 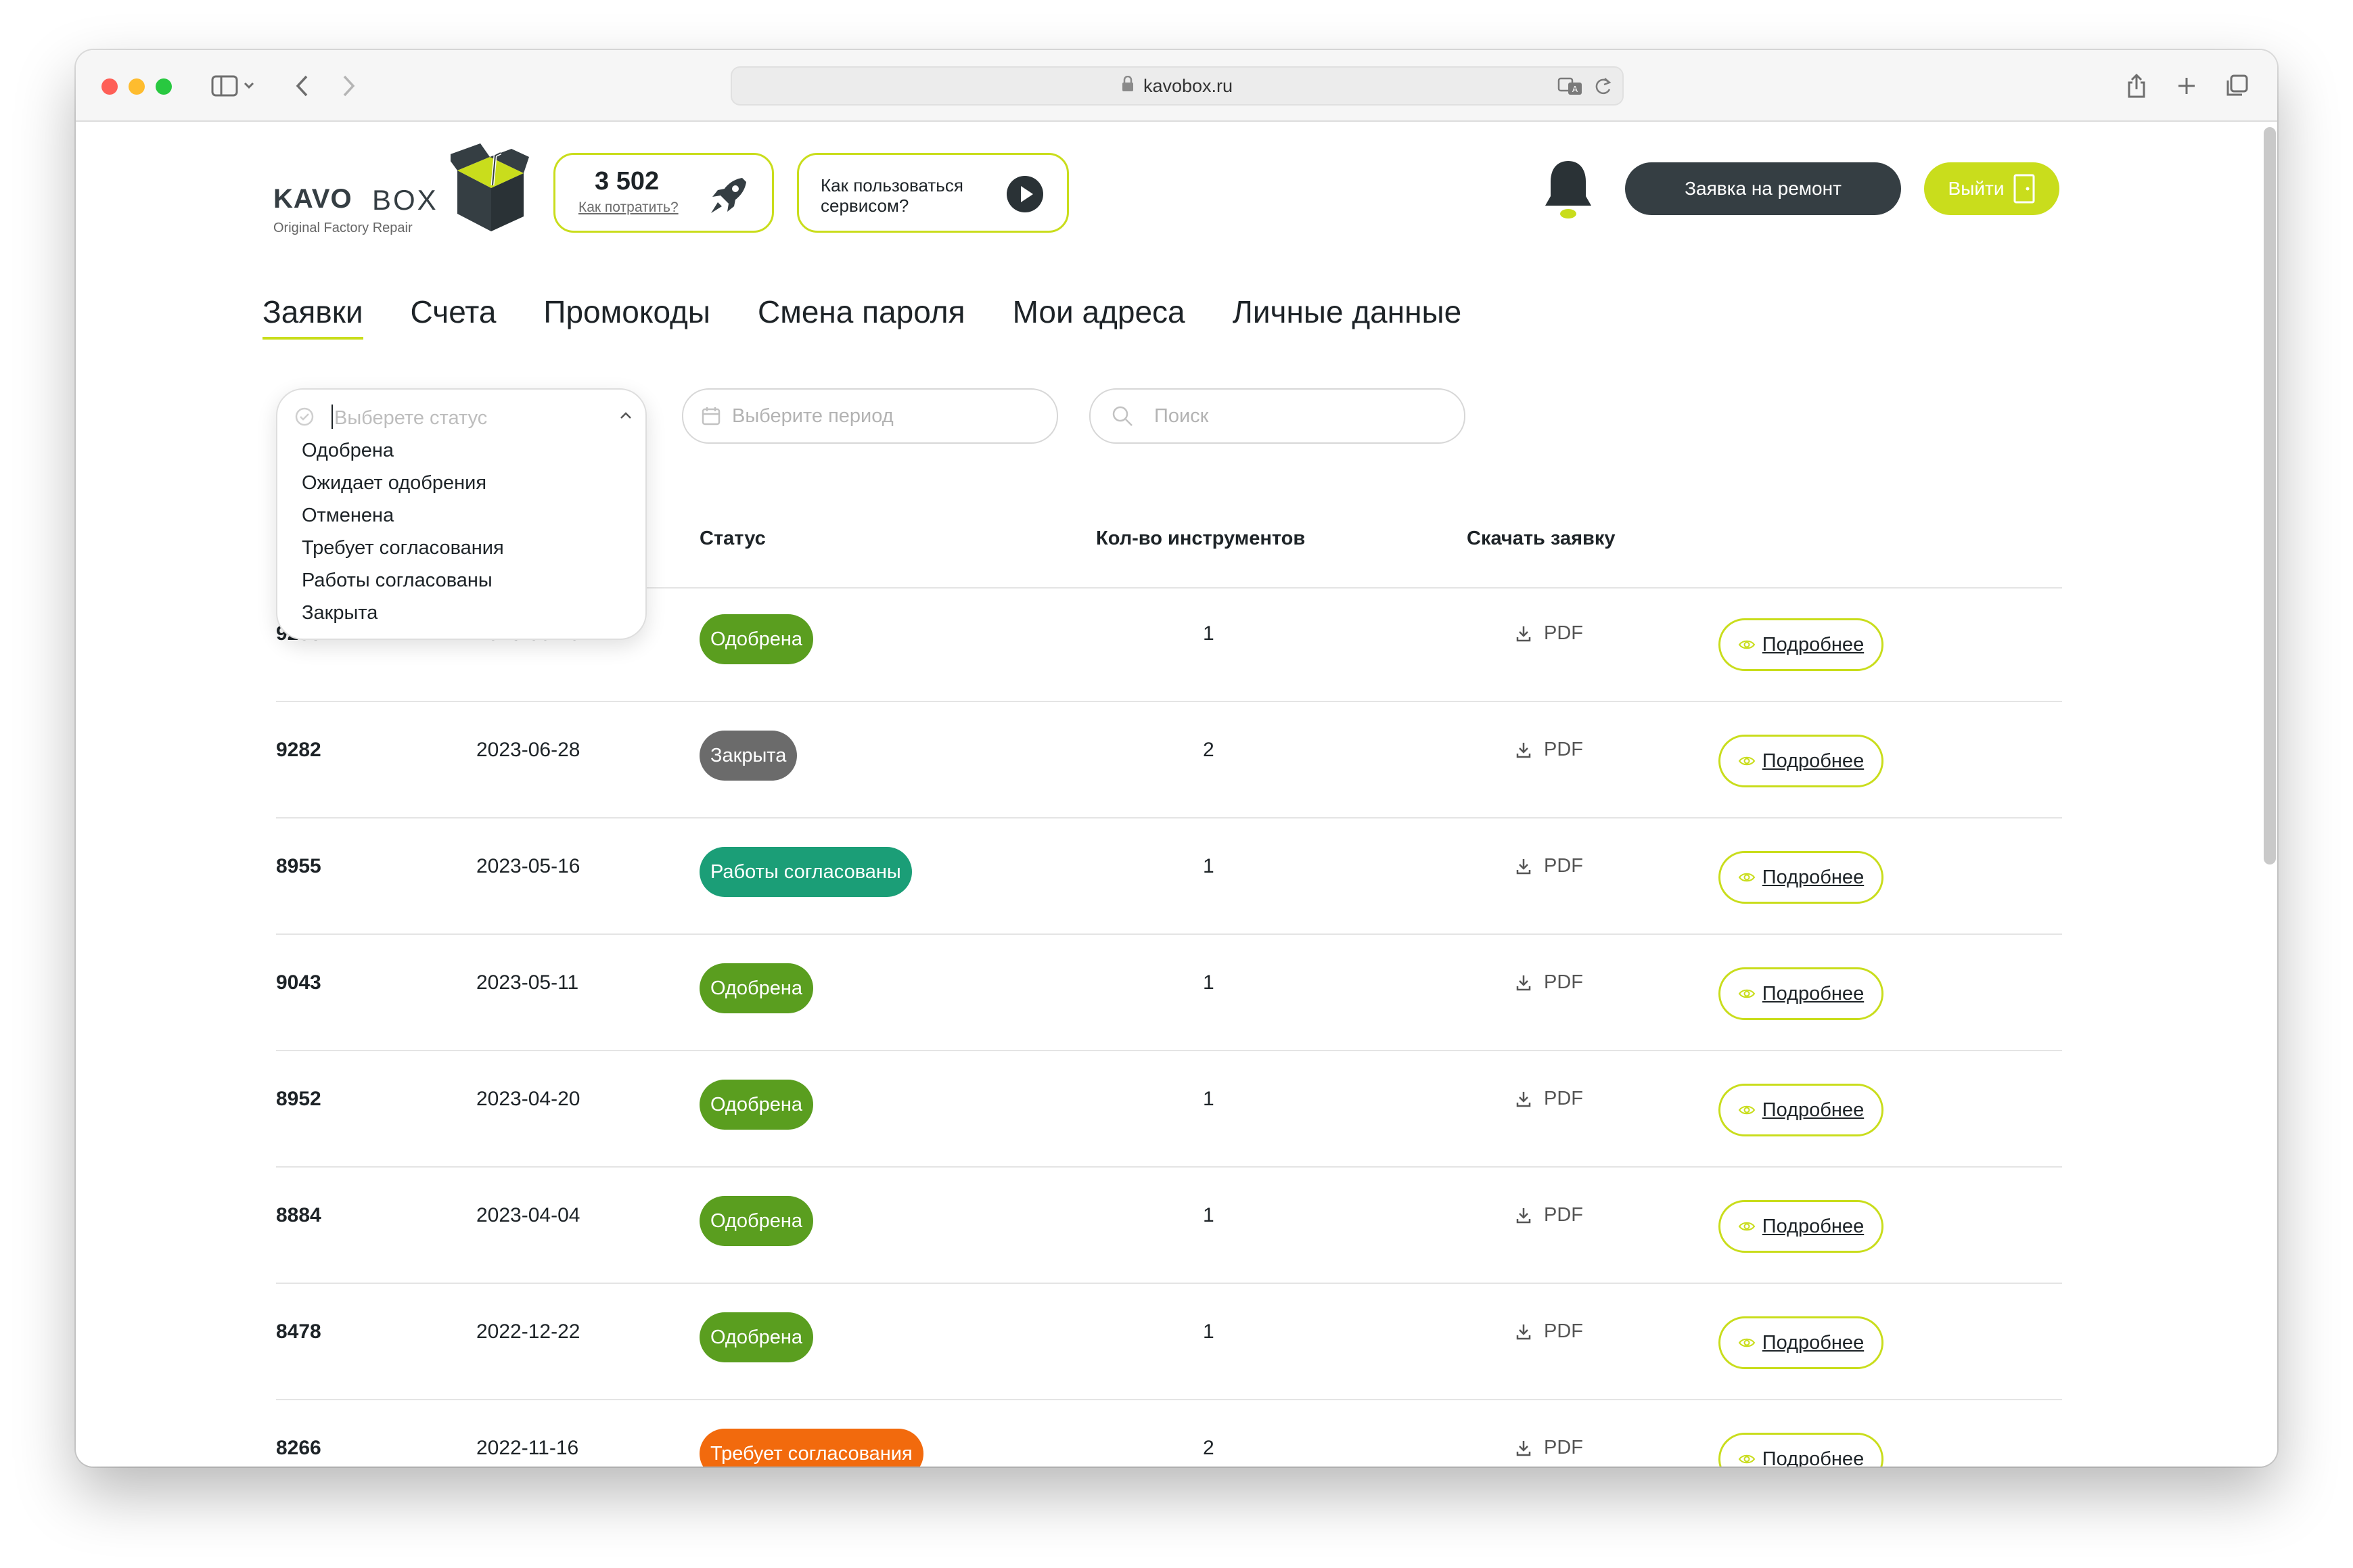 I want to click on svg-text: A, so click(x=1575, y=89).